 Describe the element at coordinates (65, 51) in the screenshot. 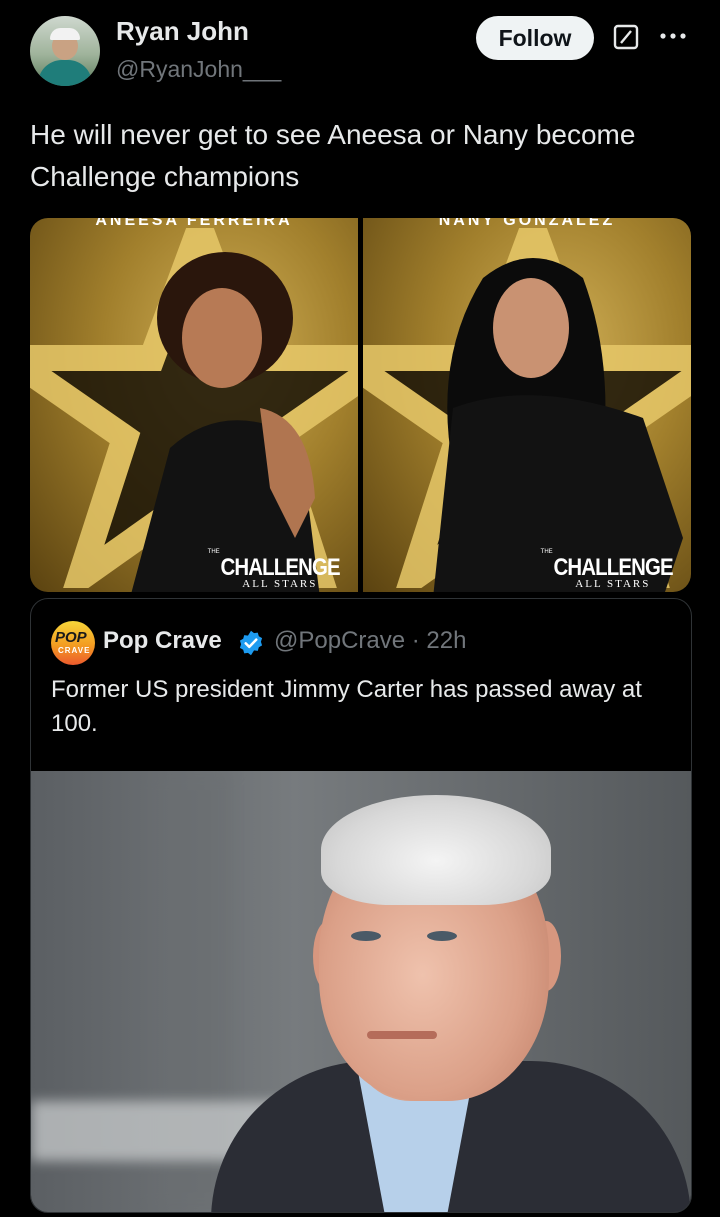

I see `author-avatar` at that location.